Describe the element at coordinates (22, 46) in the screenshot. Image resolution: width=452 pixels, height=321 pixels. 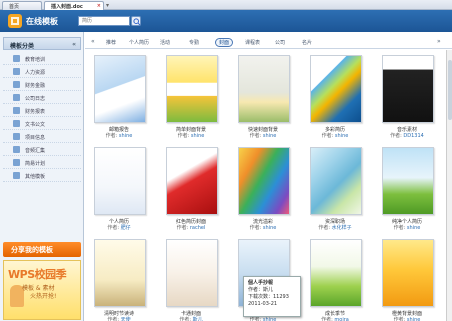
I see `category-heading-label: 模板分类` at that location.